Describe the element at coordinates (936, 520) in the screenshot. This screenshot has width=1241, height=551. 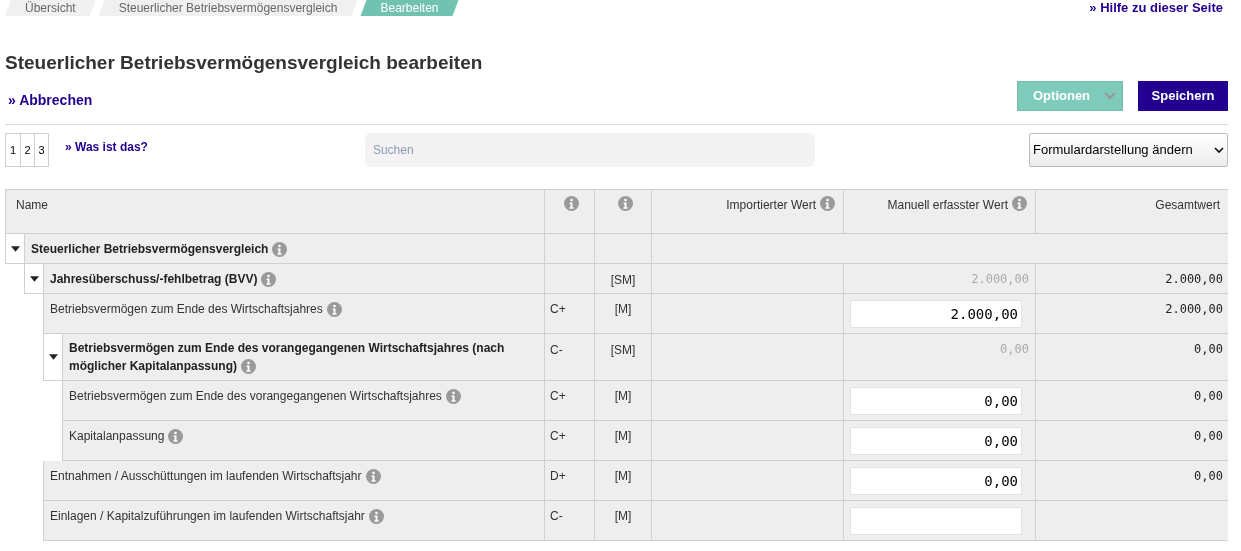
I see `value-field` at that location.